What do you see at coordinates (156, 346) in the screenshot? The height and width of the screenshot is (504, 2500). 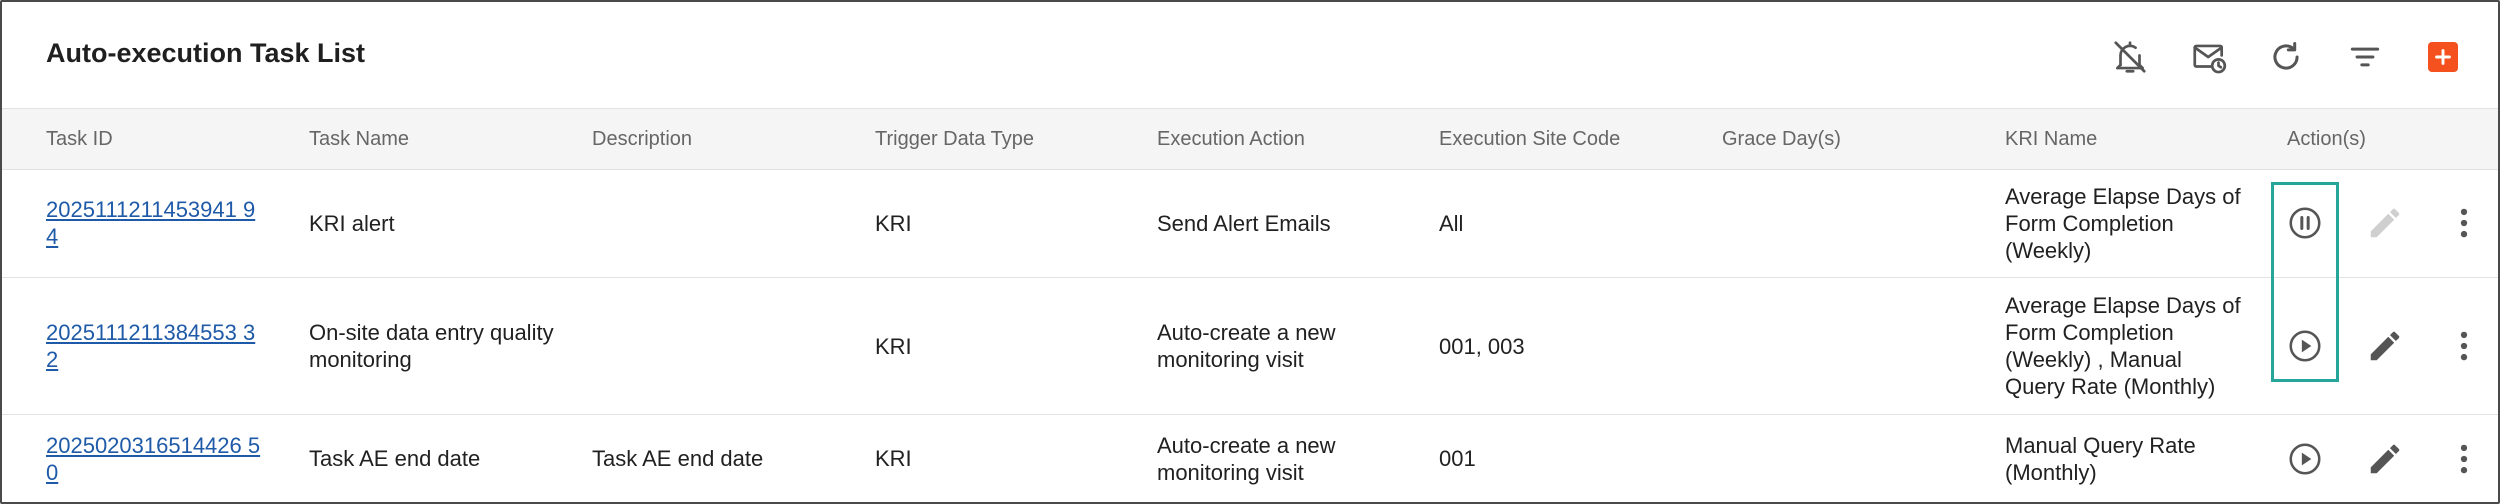 I see `task-id-link: 2025111211384553 32` at bounding box center [156, 346].